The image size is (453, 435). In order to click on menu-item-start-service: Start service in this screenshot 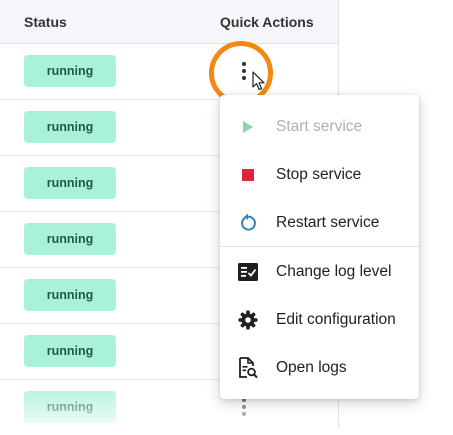, I will do `click(319, 127)`.